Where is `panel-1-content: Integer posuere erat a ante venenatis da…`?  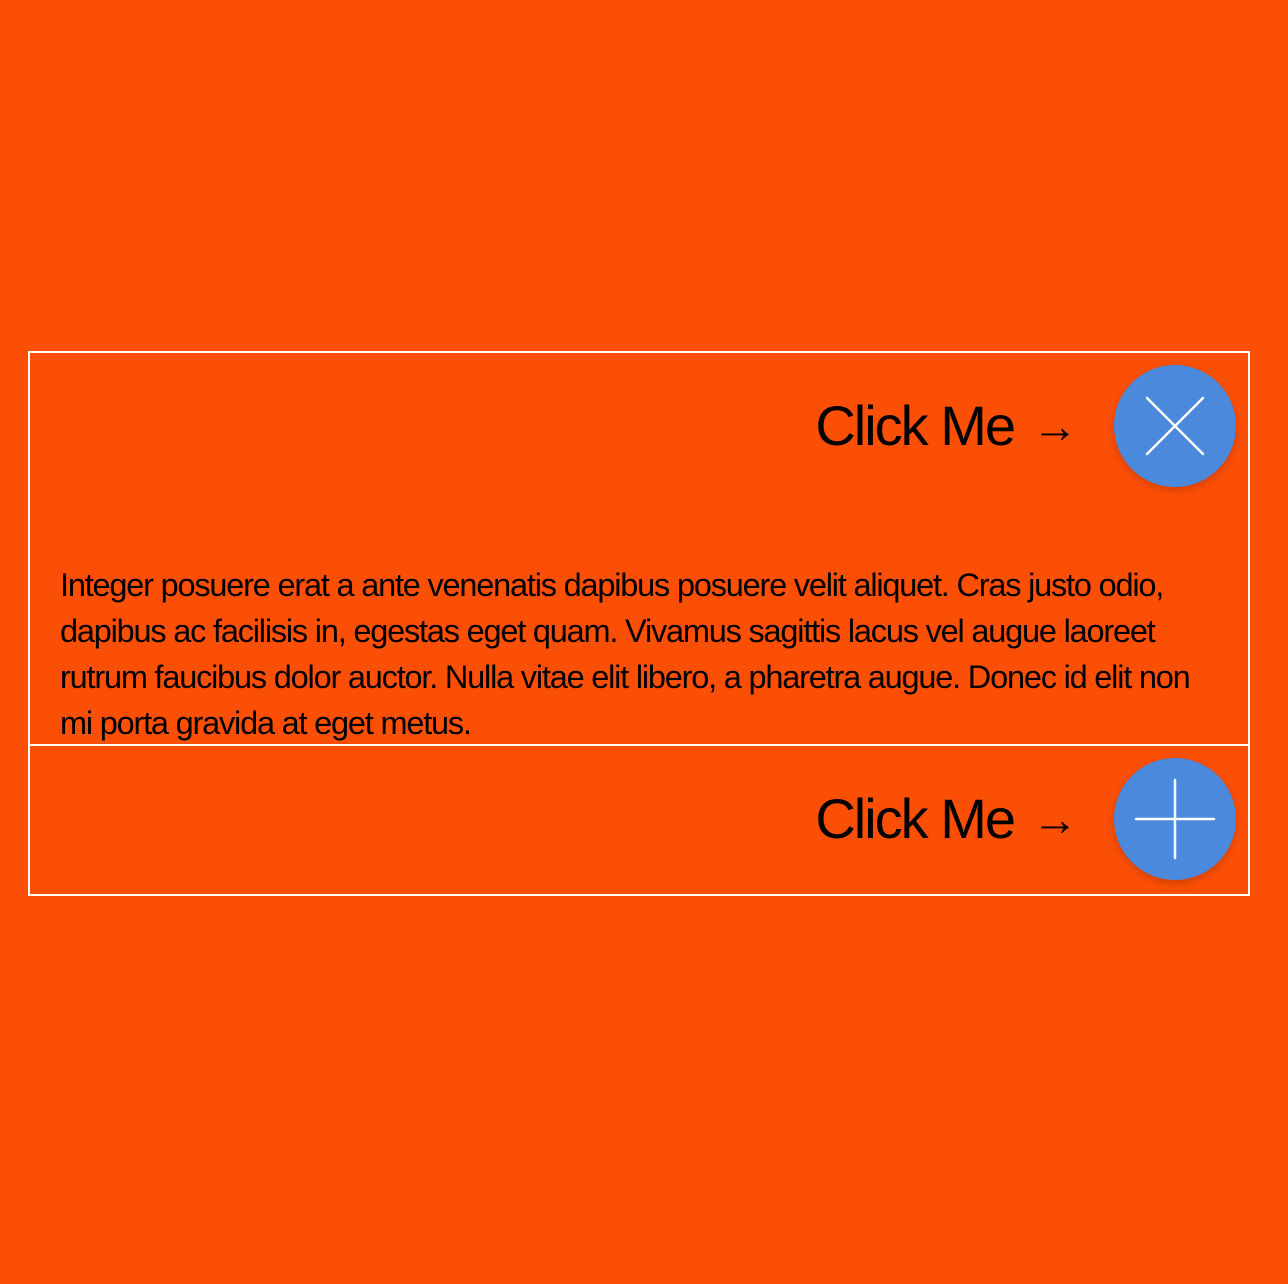
panel-1-content: Integer posuere erat a ante venenatis da… is located at coordinates (625, 653).